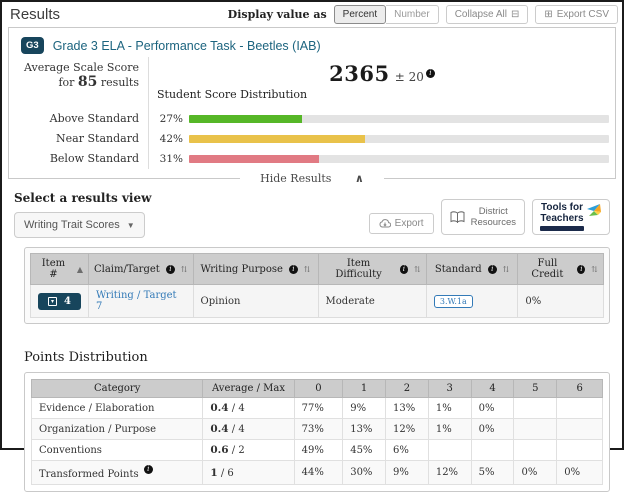  What do you see at coordinates (83, 198) in the screenshot?
I see `select-results-view-label: Select a results view` at bounding box center [83, 198].